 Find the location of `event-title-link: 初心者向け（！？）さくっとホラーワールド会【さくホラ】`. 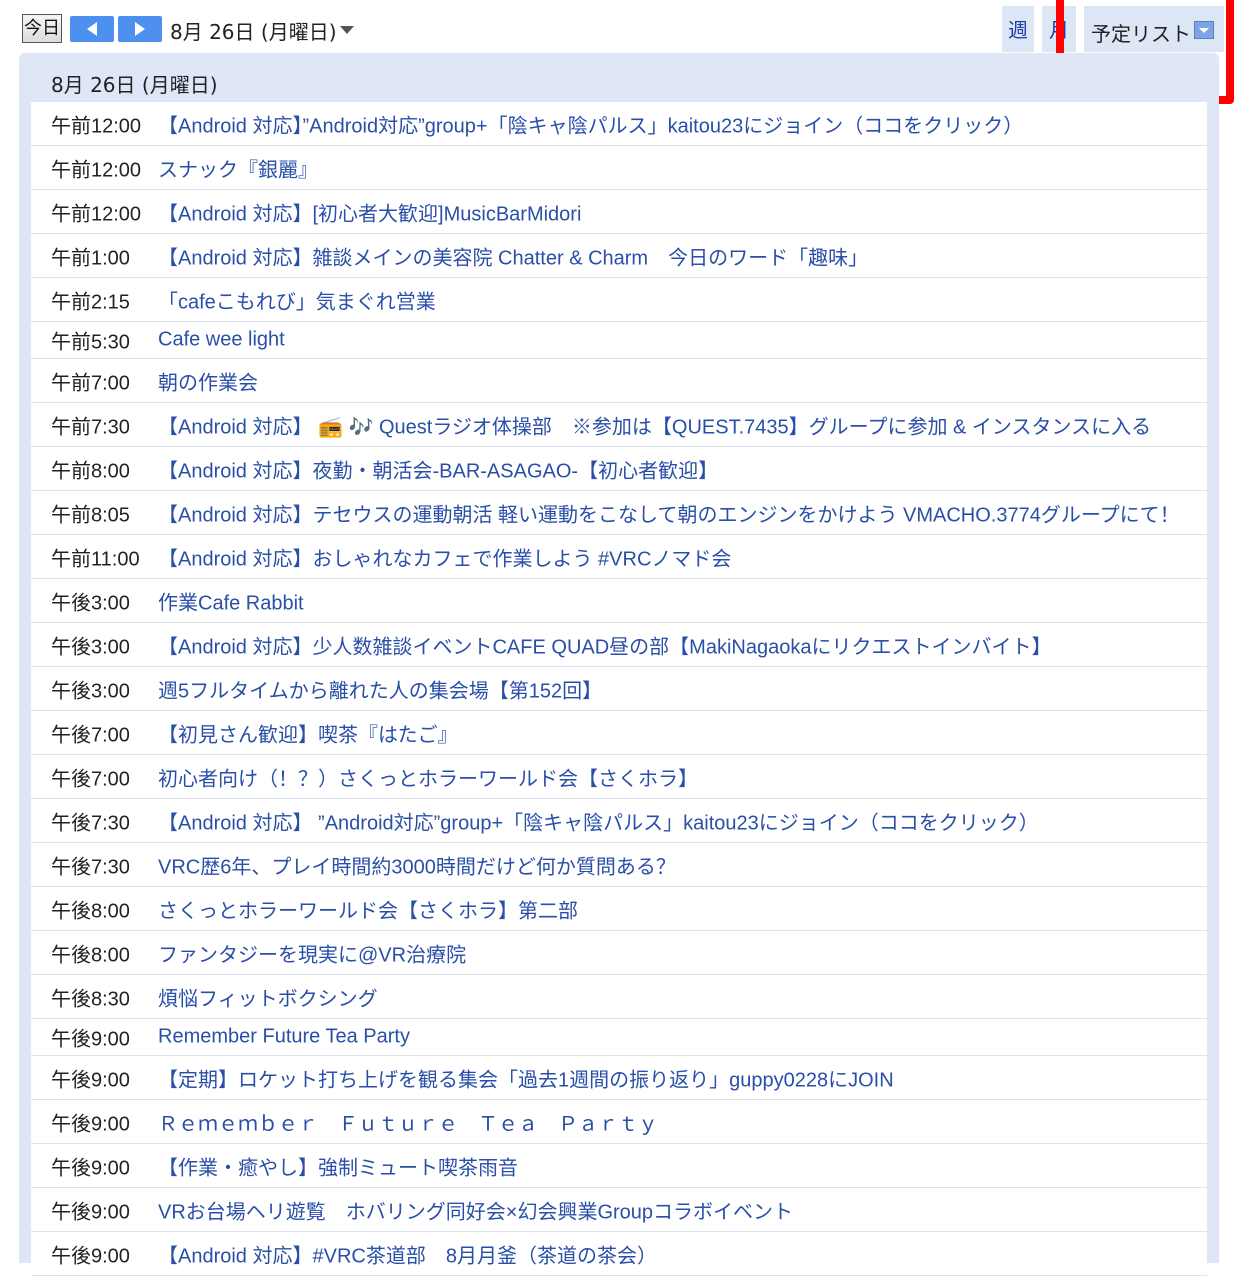

event-title-link: 初心者向け（！？）さくっとホラーワールド会【さくホラ】 is located at coordinates (428, 776).